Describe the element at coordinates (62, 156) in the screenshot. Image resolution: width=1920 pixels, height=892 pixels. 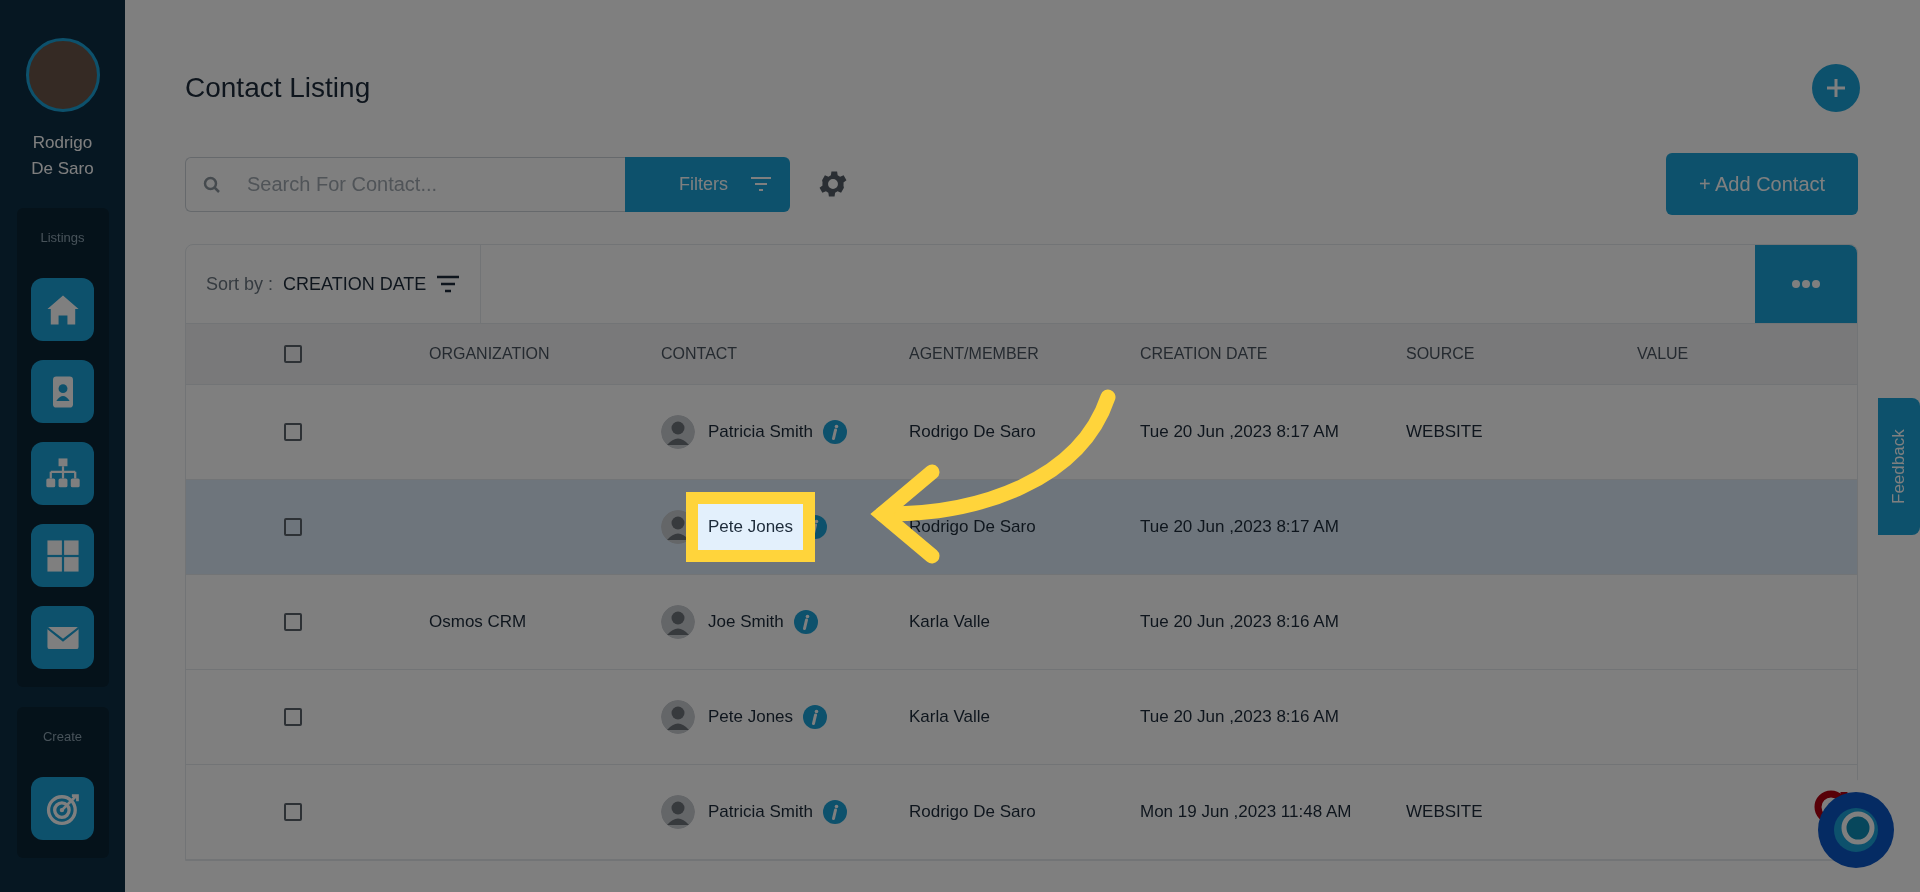
I see `user-name: Rodrigo De Saro` at that location.